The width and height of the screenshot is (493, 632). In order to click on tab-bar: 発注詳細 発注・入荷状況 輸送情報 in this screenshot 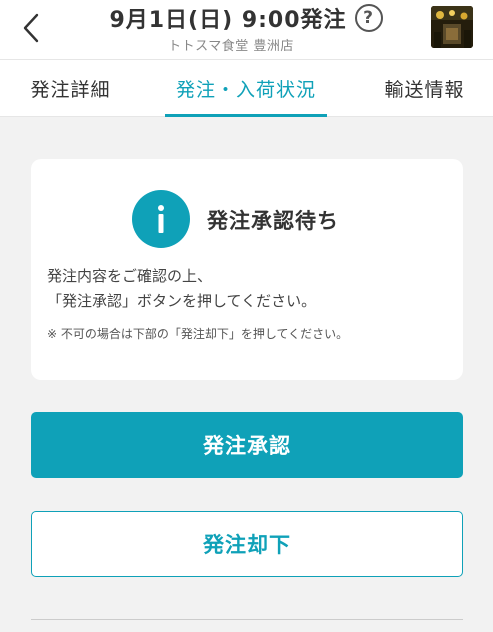, I will do `click(246, 88)`.